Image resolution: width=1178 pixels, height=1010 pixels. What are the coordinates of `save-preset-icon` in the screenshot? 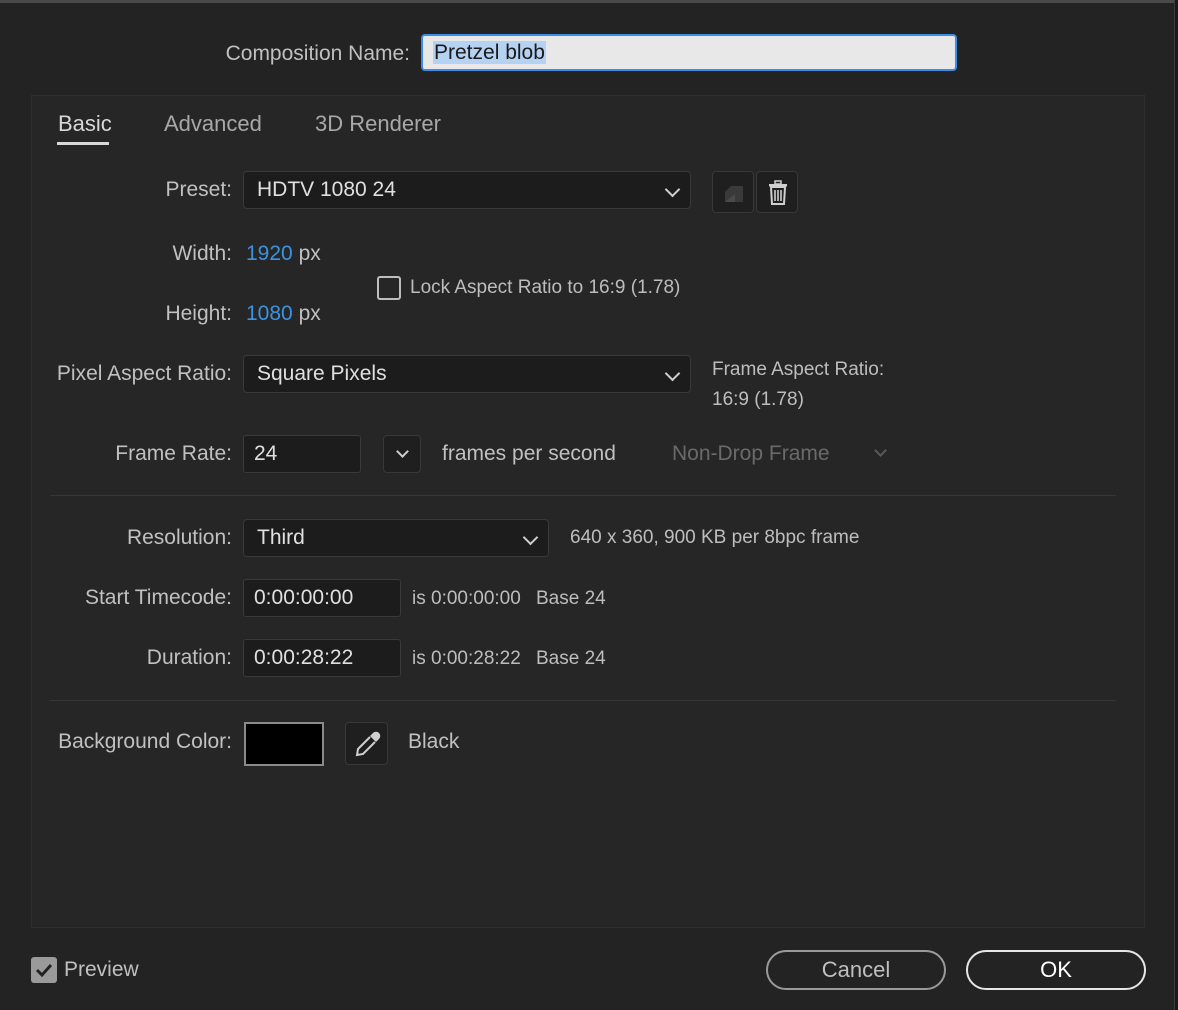 It's located at (734, 194).